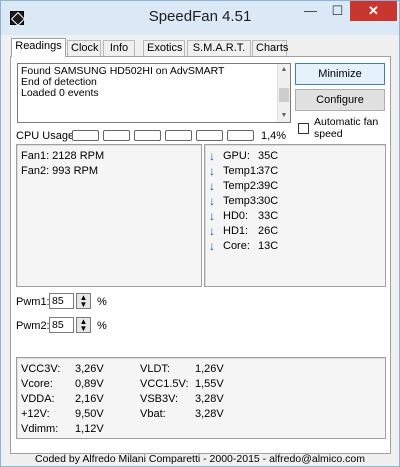 This screenshot has height=467, width=400. What do you see at coordinates (35, 414) in the screenshot?
I see `voltage-label: +12V:` at bounding box center [35, 414].